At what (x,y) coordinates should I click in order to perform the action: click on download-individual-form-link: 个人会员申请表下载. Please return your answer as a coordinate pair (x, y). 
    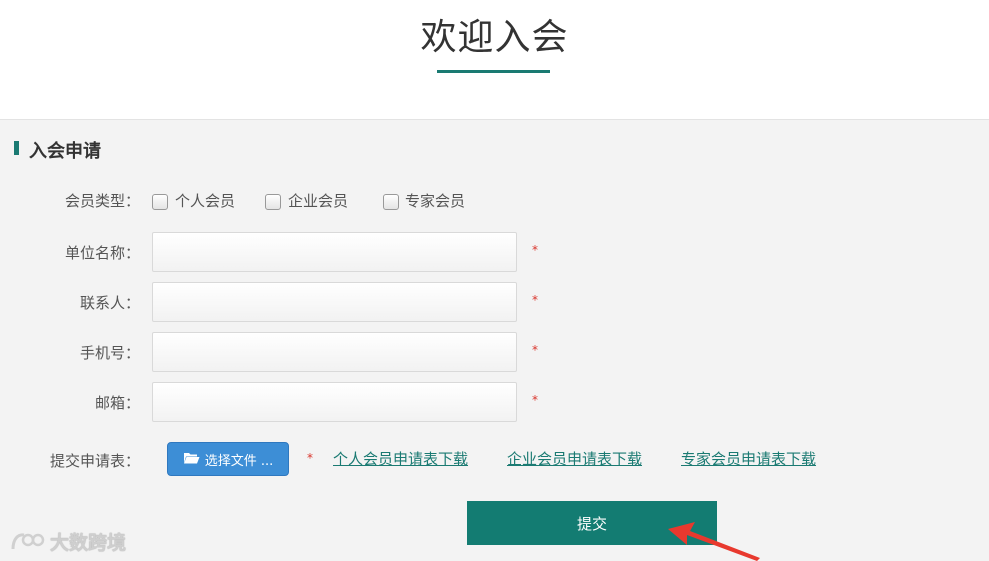
    Looking at the image, I should click on (400, 458).